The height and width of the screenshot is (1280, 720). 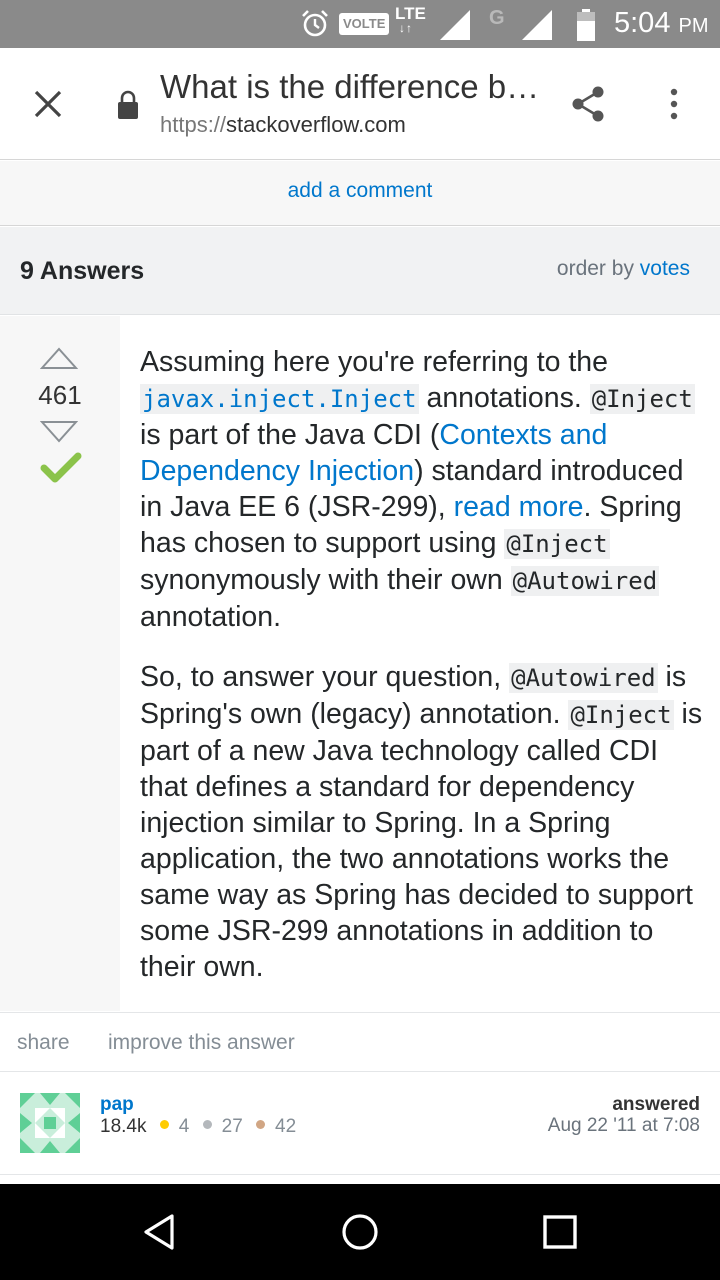 What do you see at coordinates (455, 25) in the screenshot?
I see `signal-icon` at bounding box center [455, 25].